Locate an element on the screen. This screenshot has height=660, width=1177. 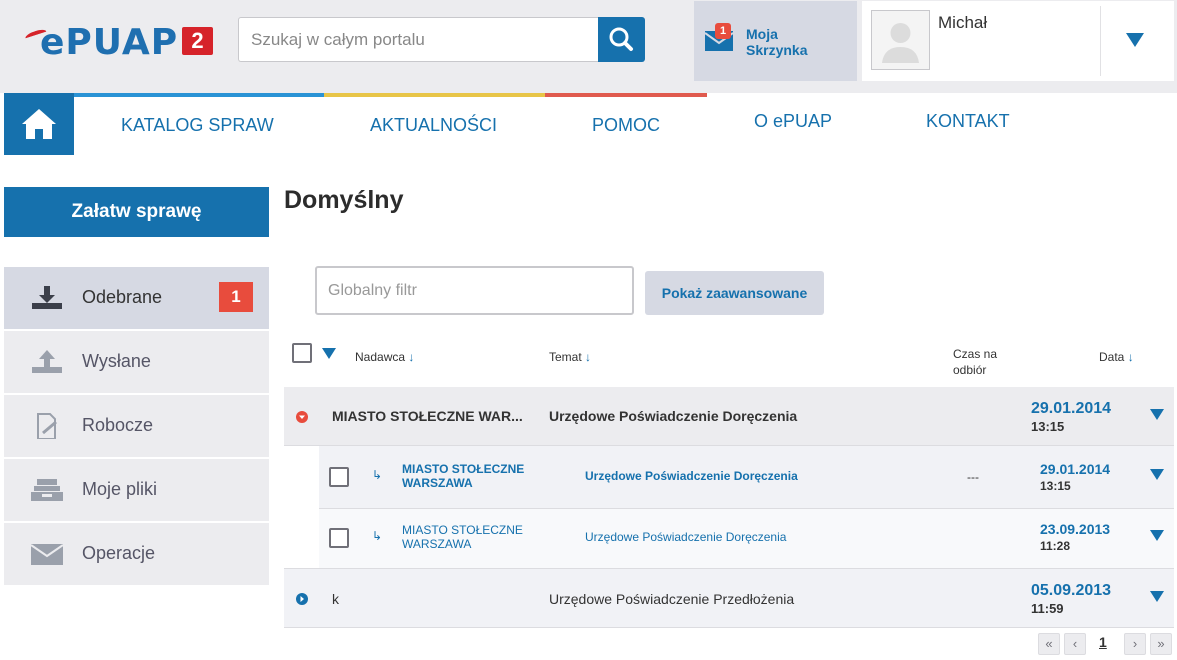
inbox-download-icon is located at coordinates (47, 297).